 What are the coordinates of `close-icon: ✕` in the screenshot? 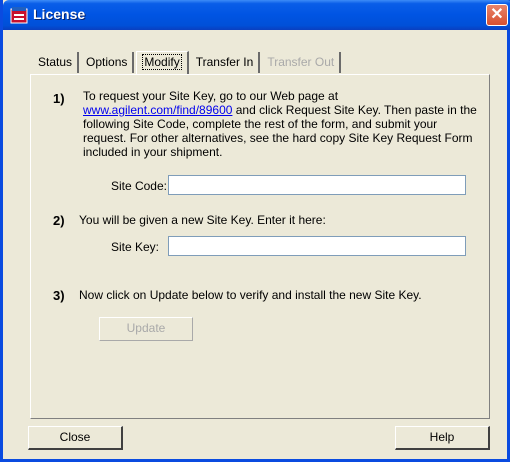 It's located at (497, 14).